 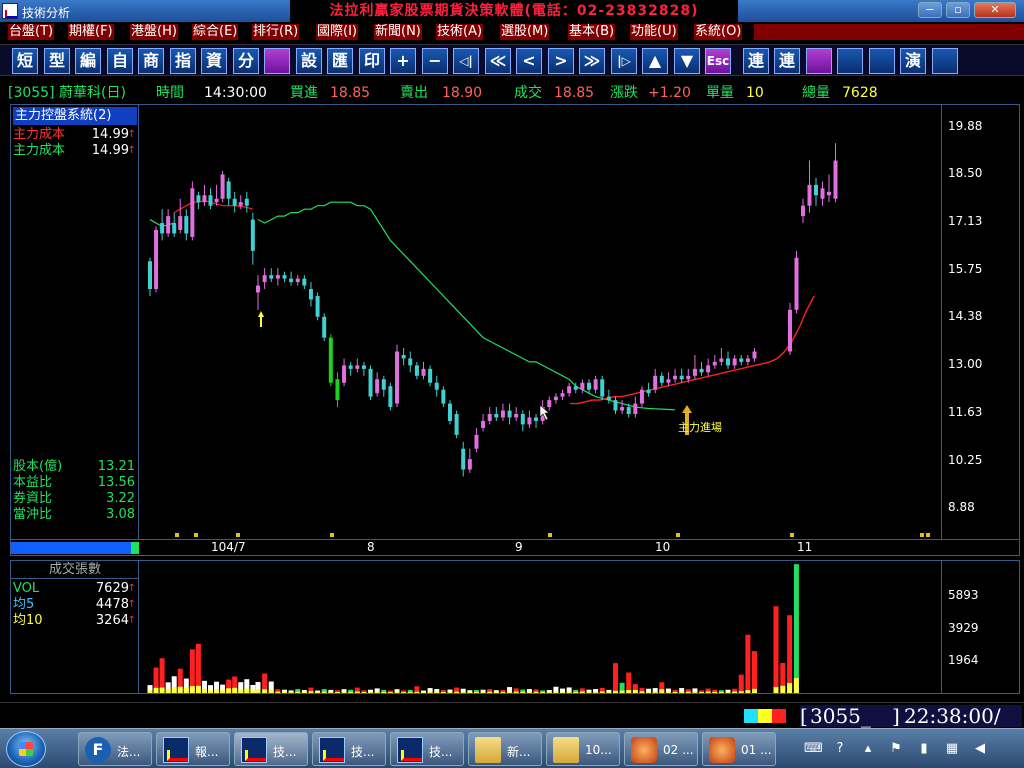 What do you see at coordinates (995, 10) in the screenshot?
I see `close-button: ✕` at bounding box center [995, 10].